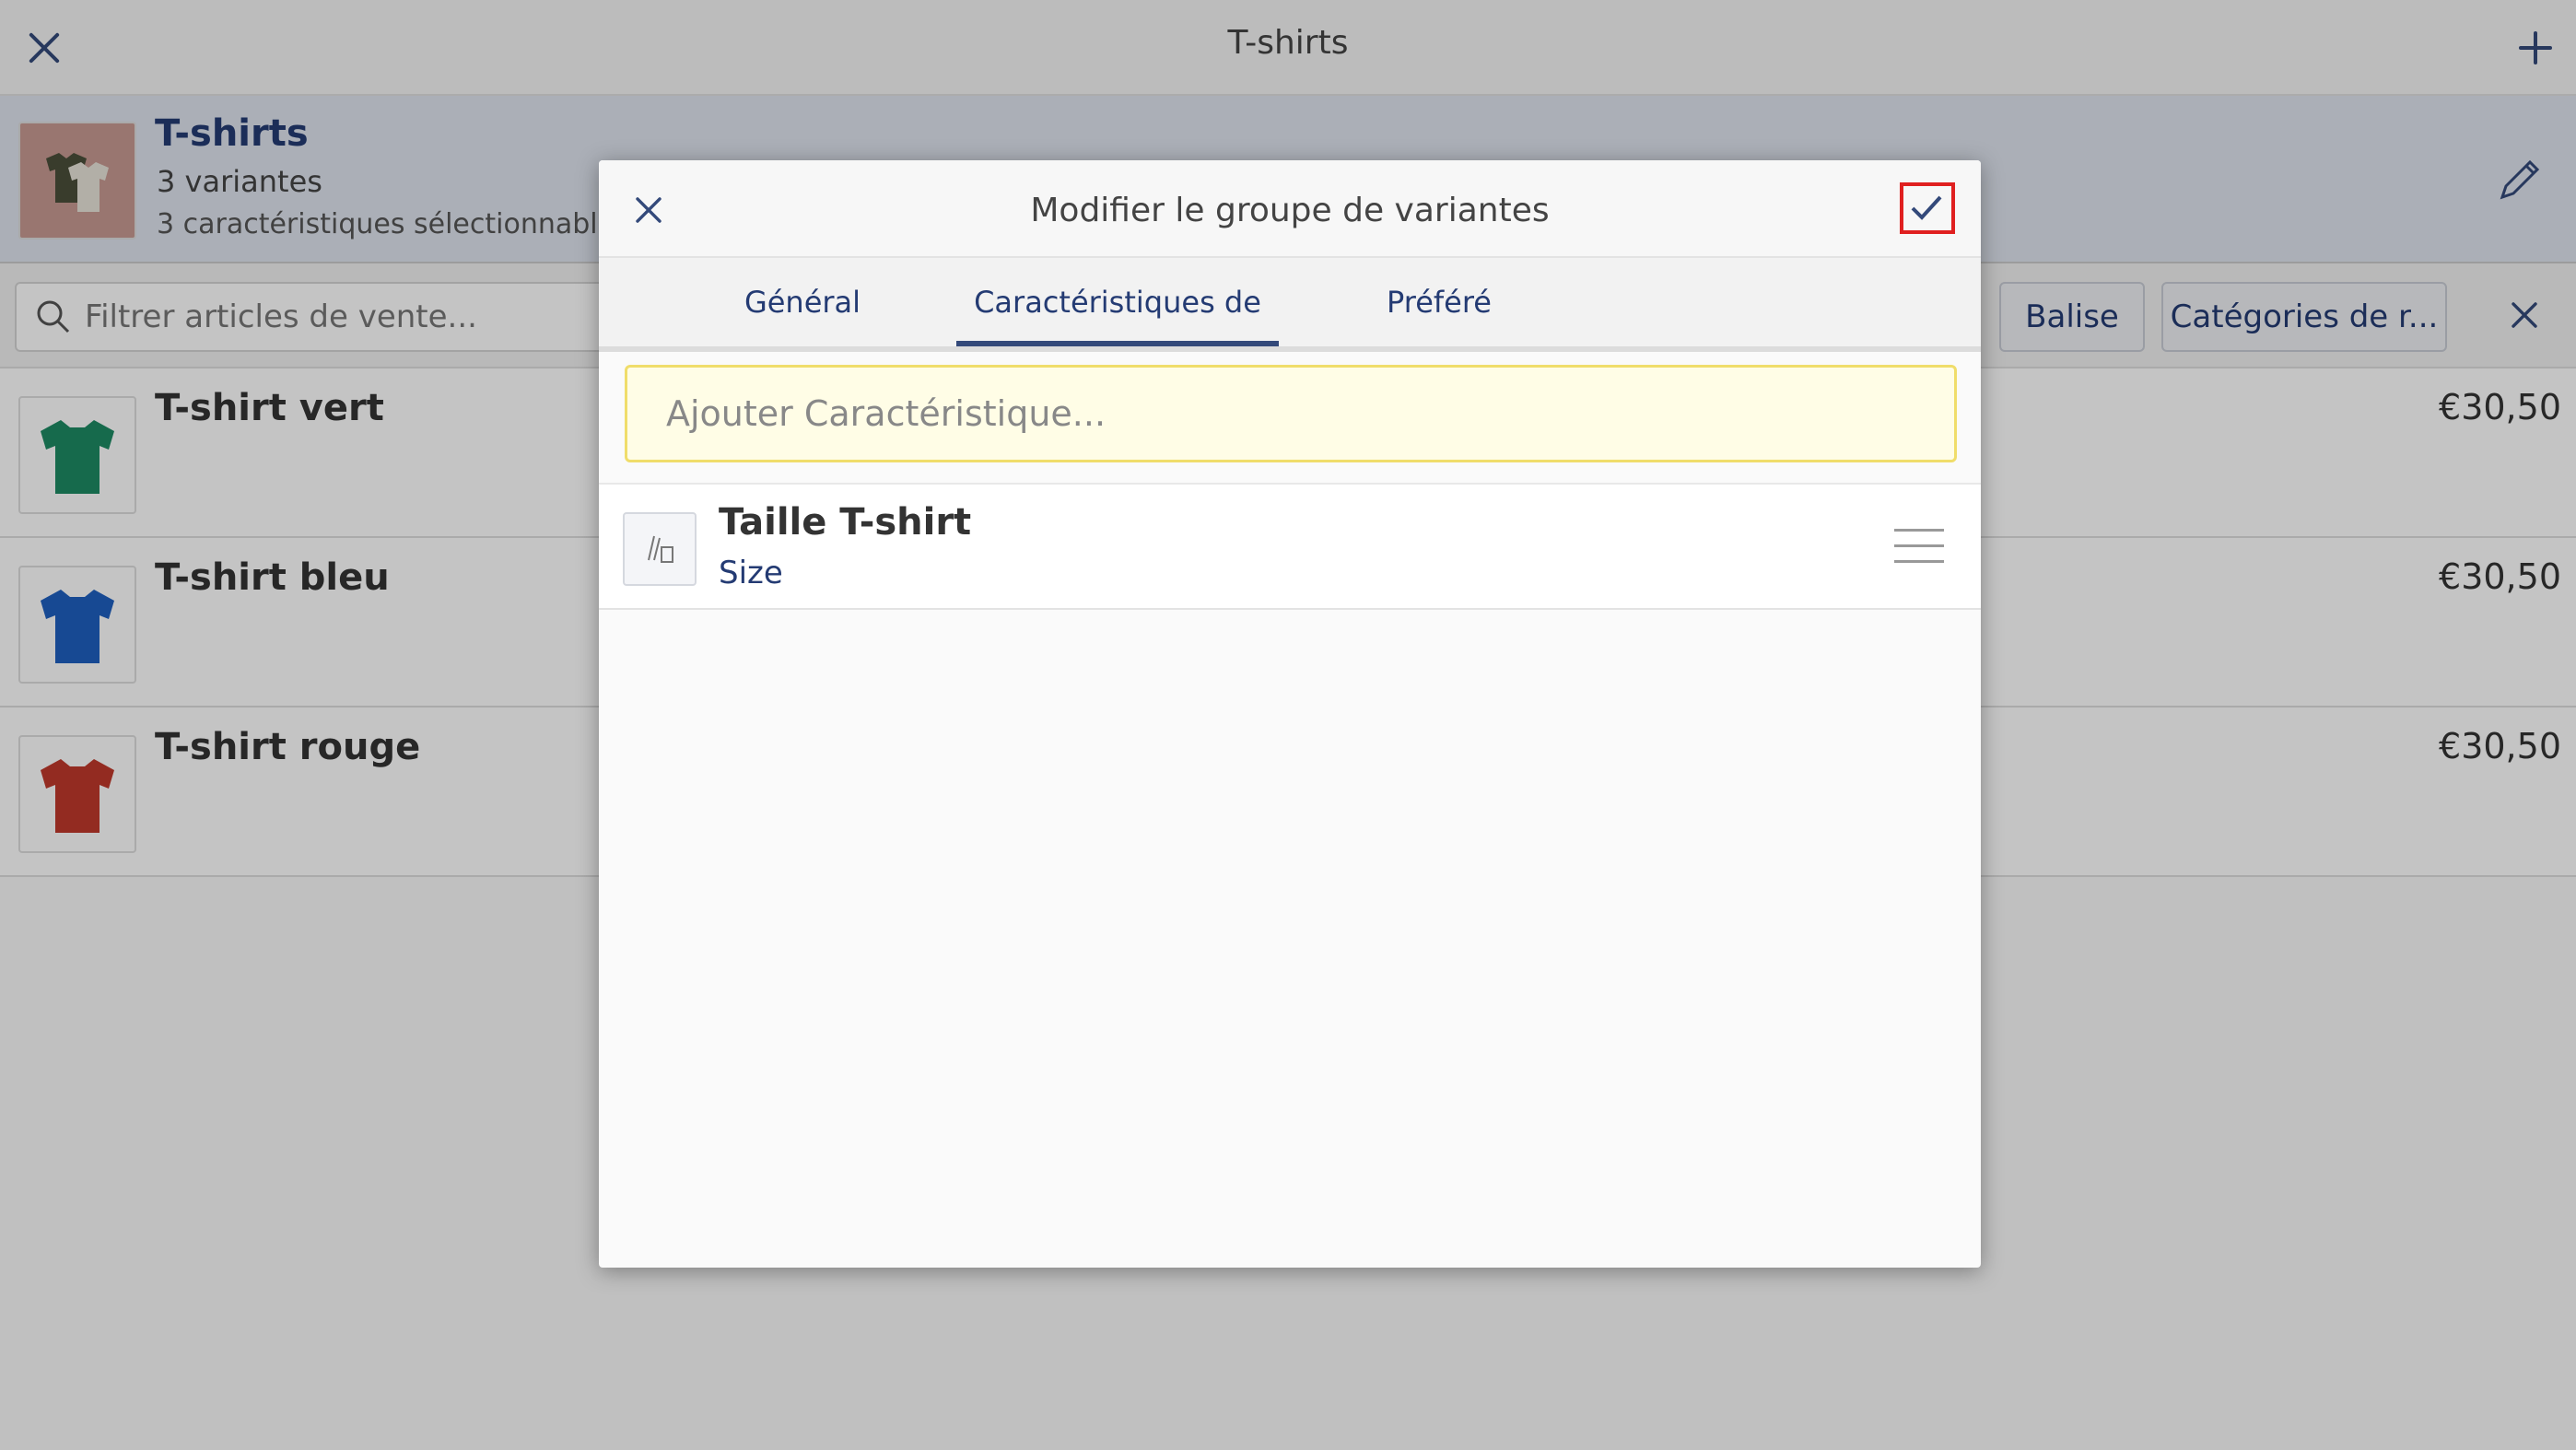 The height and width of the screenshot is (1450, 2576). Describe the element at coordinates (802, 302) in the screenshot. I see `tab-general: Général` at that location.